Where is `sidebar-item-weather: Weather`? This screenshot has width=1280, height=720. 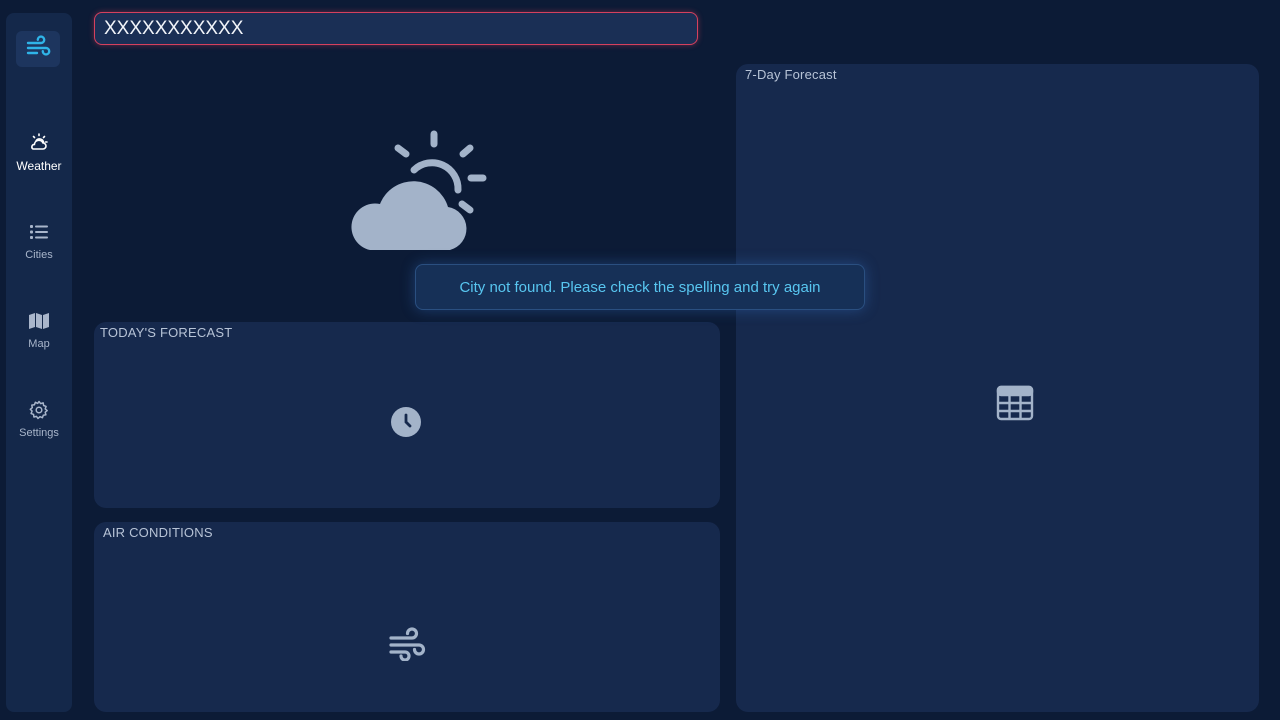
sidebar-item-weather: Weather is located at coordinates (39, 161).